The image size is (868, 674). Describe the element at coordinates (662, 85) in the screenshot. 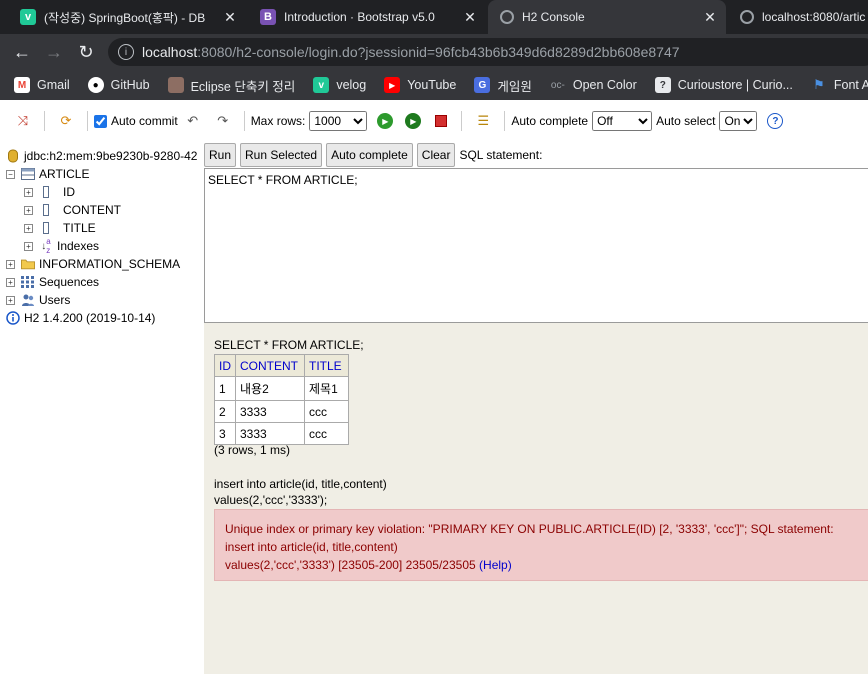

I see `question-icon: ?` at that location.